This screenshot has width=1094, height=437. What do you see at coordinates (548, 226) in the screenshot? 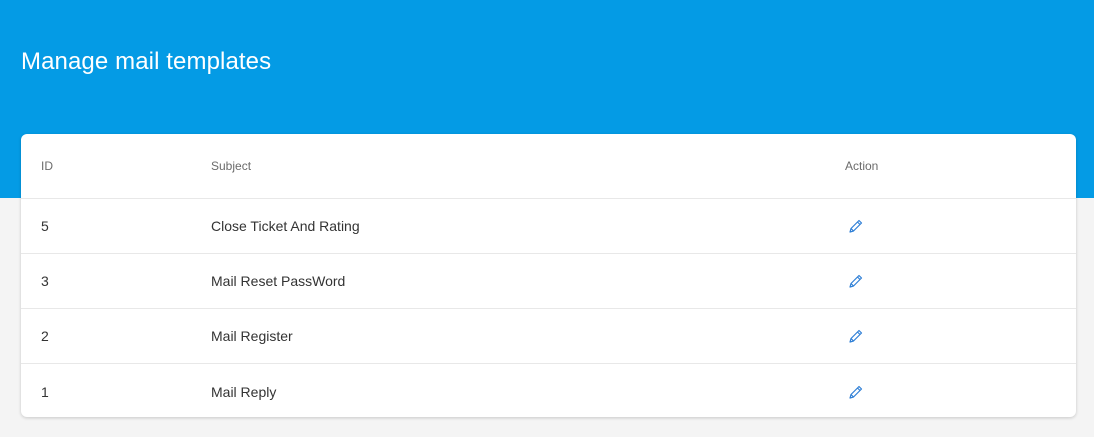
I see `table-row: 5 Close Ticket And Rating` at bounding box center [548, 226].